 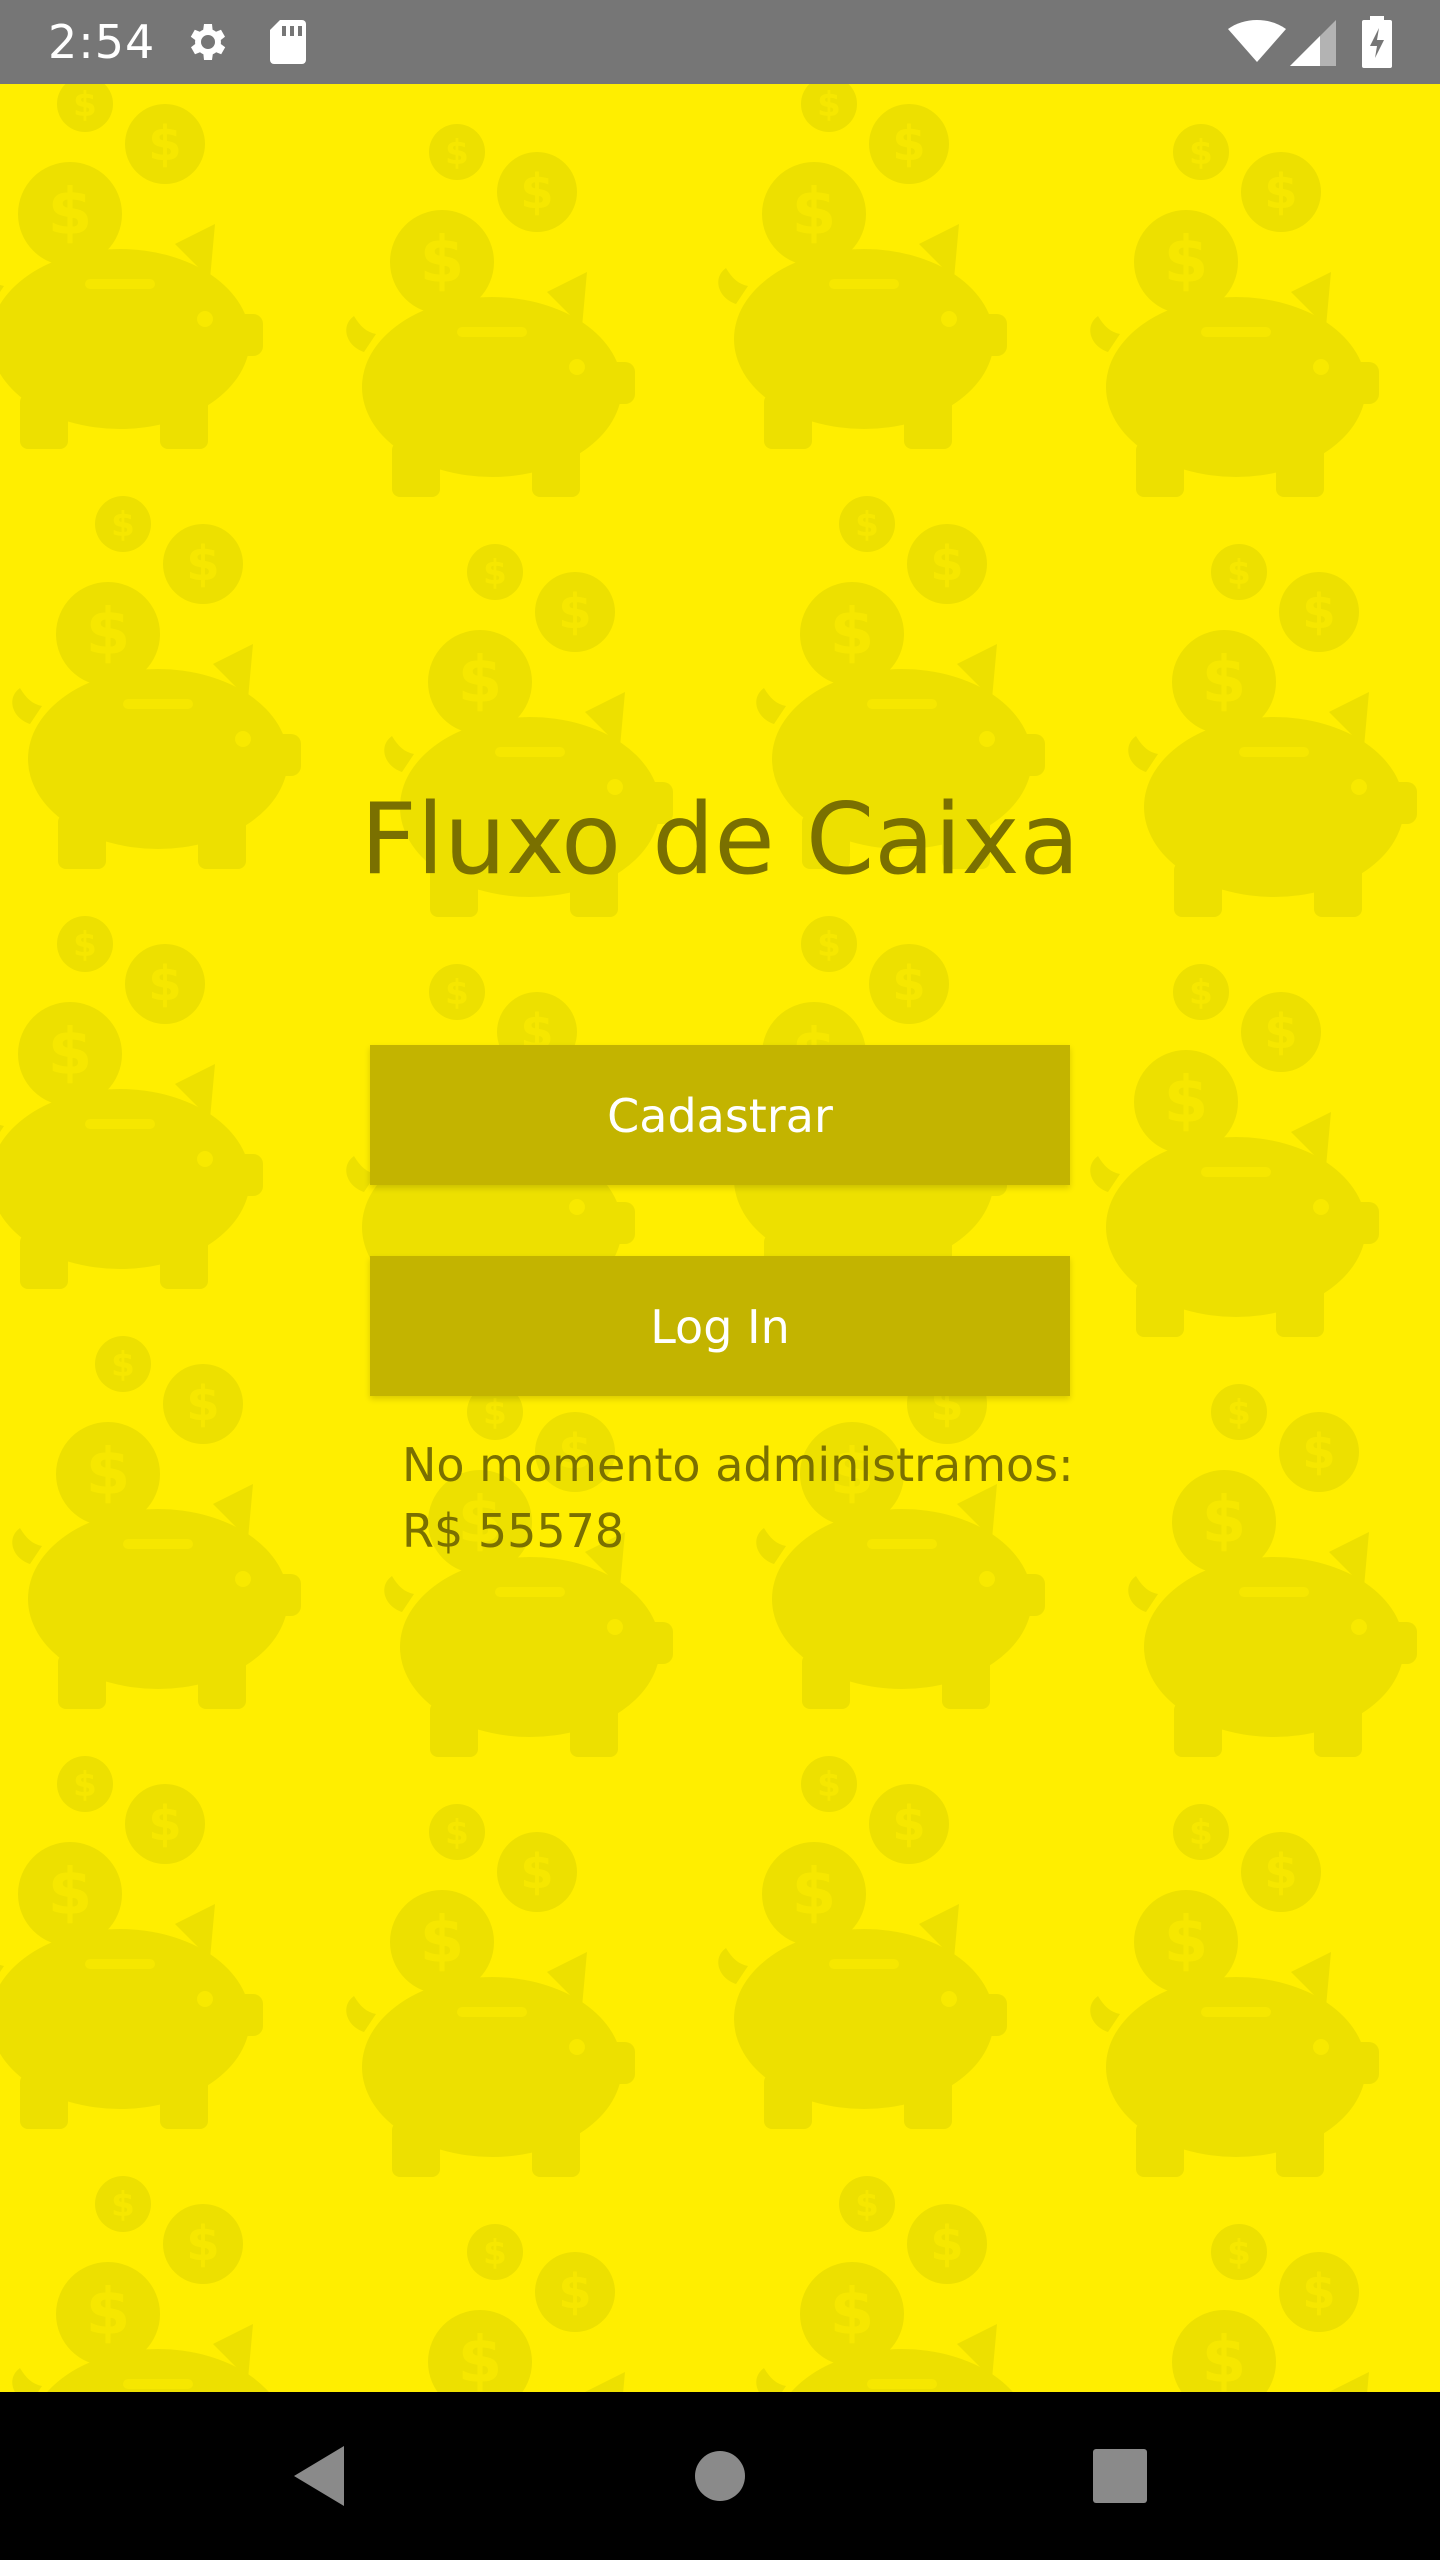 I want to click on managed-amount-info: No momento administramos: R$ 55578, so click(x=738, y=1498).